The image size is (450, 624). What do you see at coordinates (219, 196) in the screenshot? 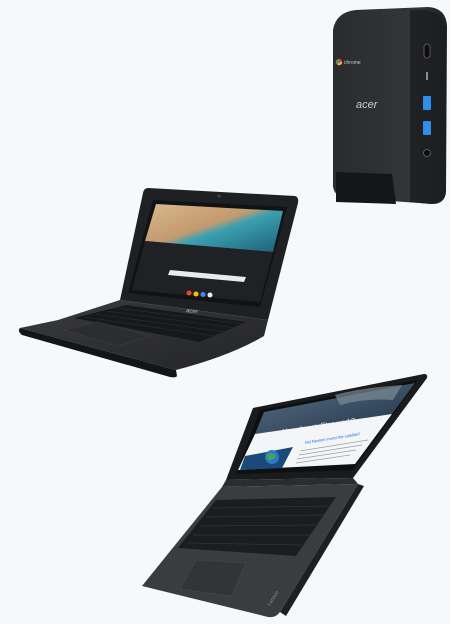
I see `webcam-icon` at bounding box center [219, 196].